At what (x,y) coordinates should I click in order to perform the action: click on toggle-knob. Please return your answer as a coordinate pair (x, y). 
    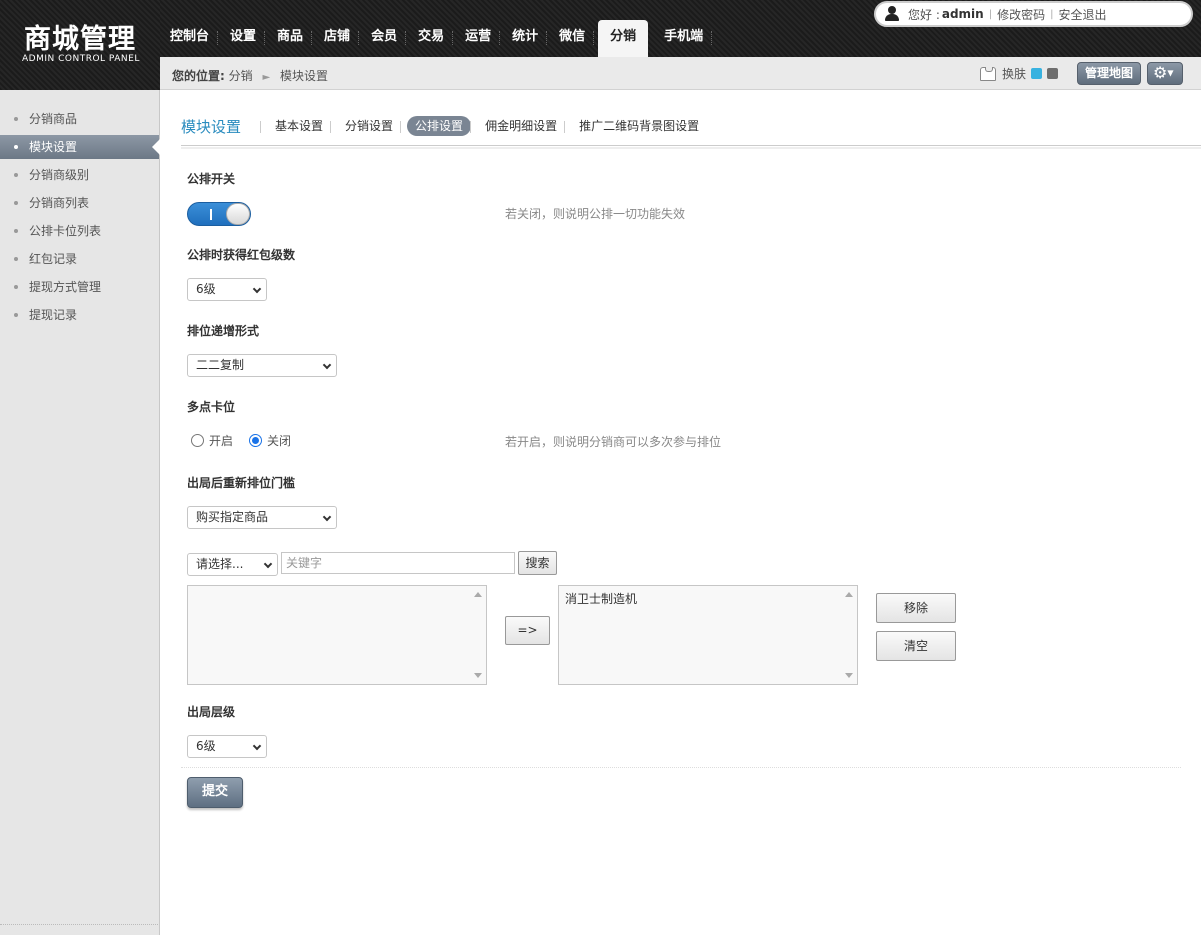
    Looking at the image, I should click on (238, 214).